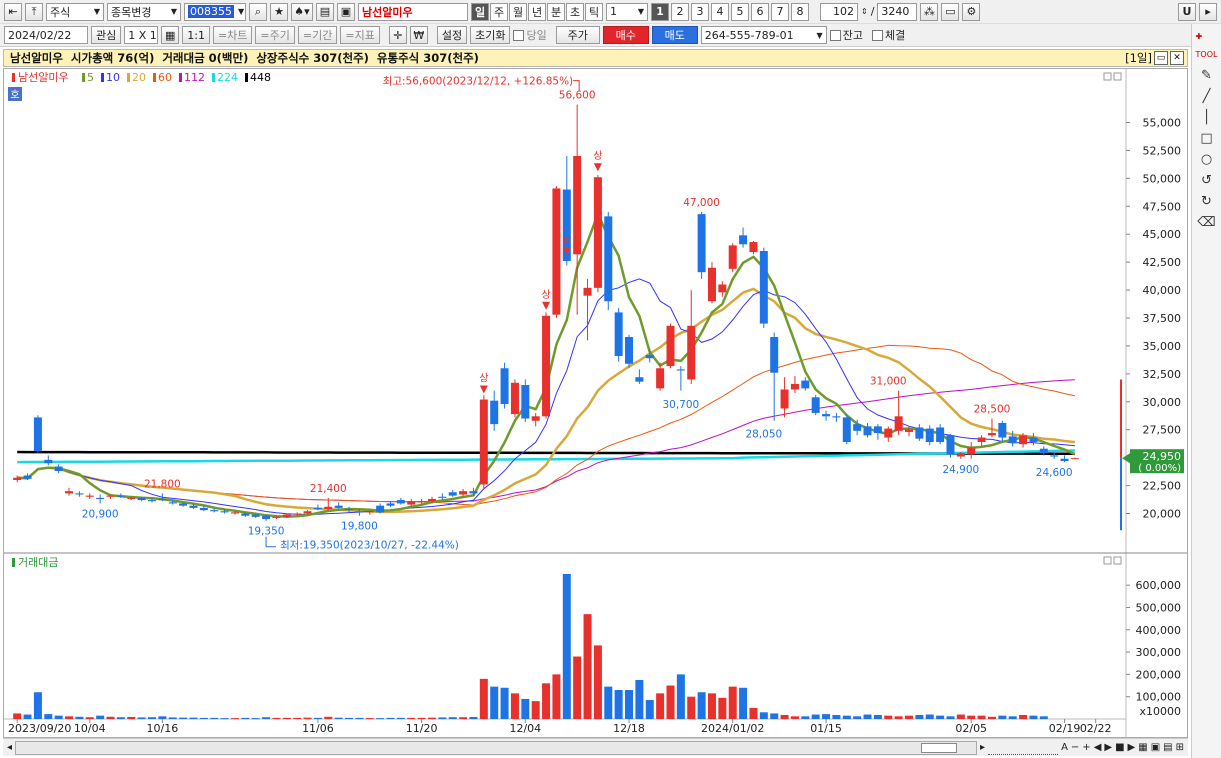 The height and width of the screenshot is (758, 1221). Describe the element at coordinates (346, 11) in the screenshot. I see `info-icon: ▣` at that location.